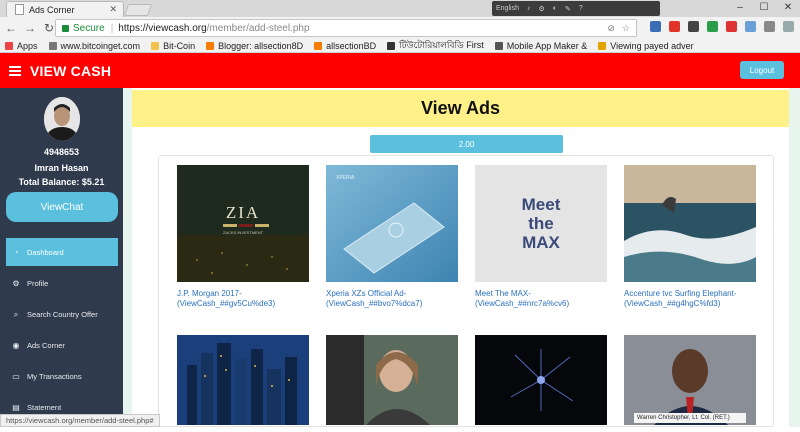  Describe the element at coordinates (61, 152) in the screenshot. I see `user-id: 4948653` at that location.